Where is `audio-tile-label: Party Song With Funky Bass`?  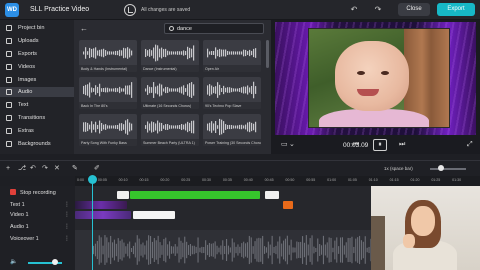 audio-tile-label: Party Song With Funky Bass is located at coordinates (108, 142).